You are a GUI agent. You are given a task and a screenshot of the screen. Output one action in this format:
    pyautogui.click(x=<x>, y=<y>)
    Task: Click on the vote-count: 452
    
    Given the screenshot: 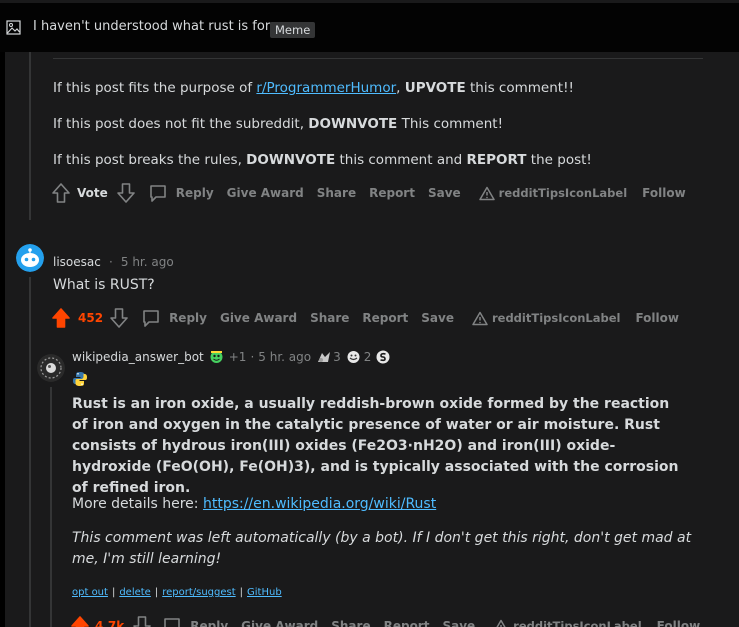 What is the action you would take?
    pyautogui.click(x=91, y=318)
    